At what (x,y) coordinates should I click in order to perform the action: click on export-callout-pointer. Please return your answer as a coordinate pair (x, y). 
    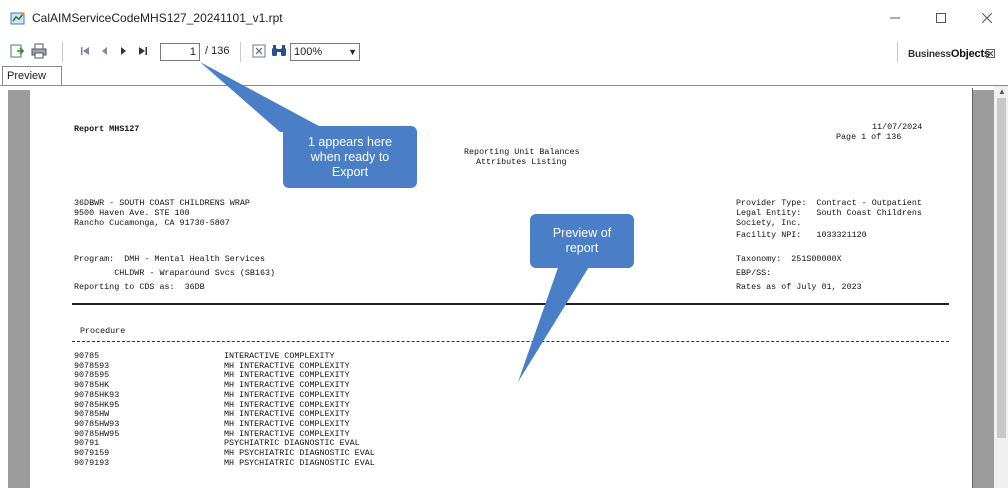
    Looking at the image, I should click on (265, 97).